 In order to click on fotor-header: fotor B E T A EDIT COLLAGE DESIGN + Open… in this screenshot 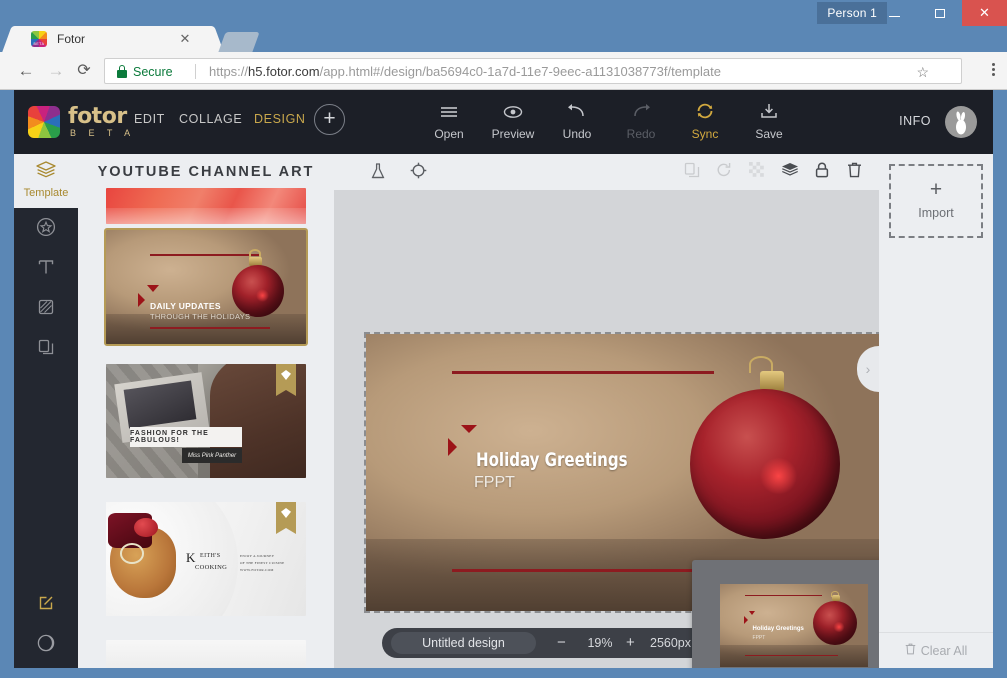, I will do `click(503, 122)`.